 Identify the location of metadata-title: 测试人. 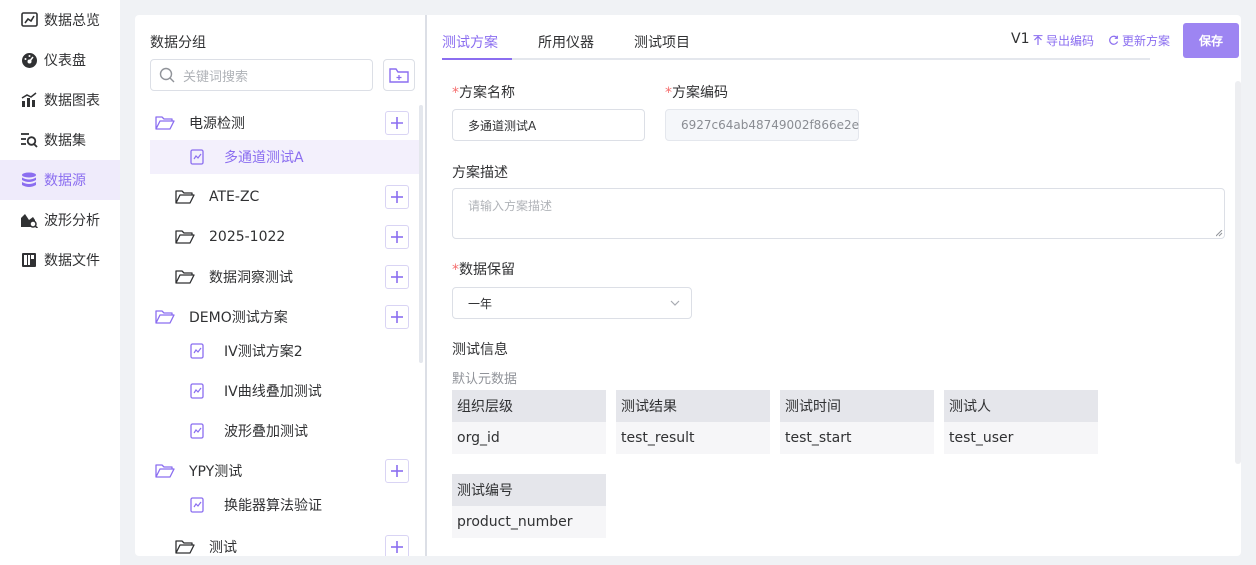
(1021, 406).